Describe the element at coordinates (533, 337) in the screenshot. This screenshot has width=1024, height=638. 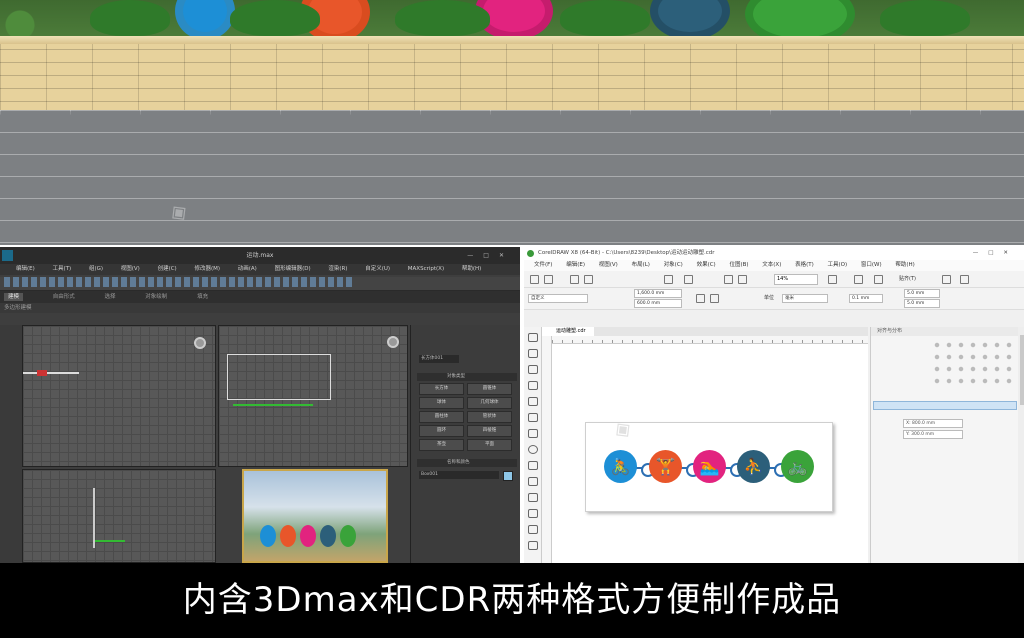
I see `pick-tool-icon` at that location.